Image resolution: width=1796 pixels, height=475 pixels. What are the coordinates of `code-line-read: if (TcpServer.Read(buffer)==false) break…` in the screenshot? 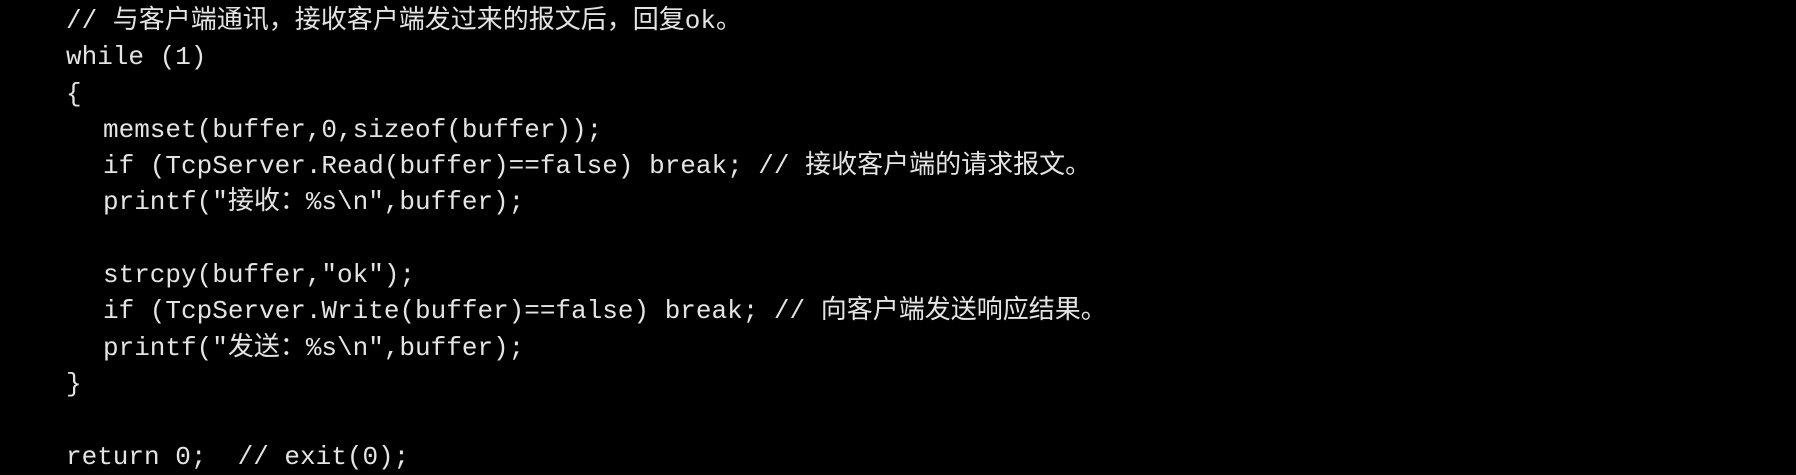 It's located at (597, 166).